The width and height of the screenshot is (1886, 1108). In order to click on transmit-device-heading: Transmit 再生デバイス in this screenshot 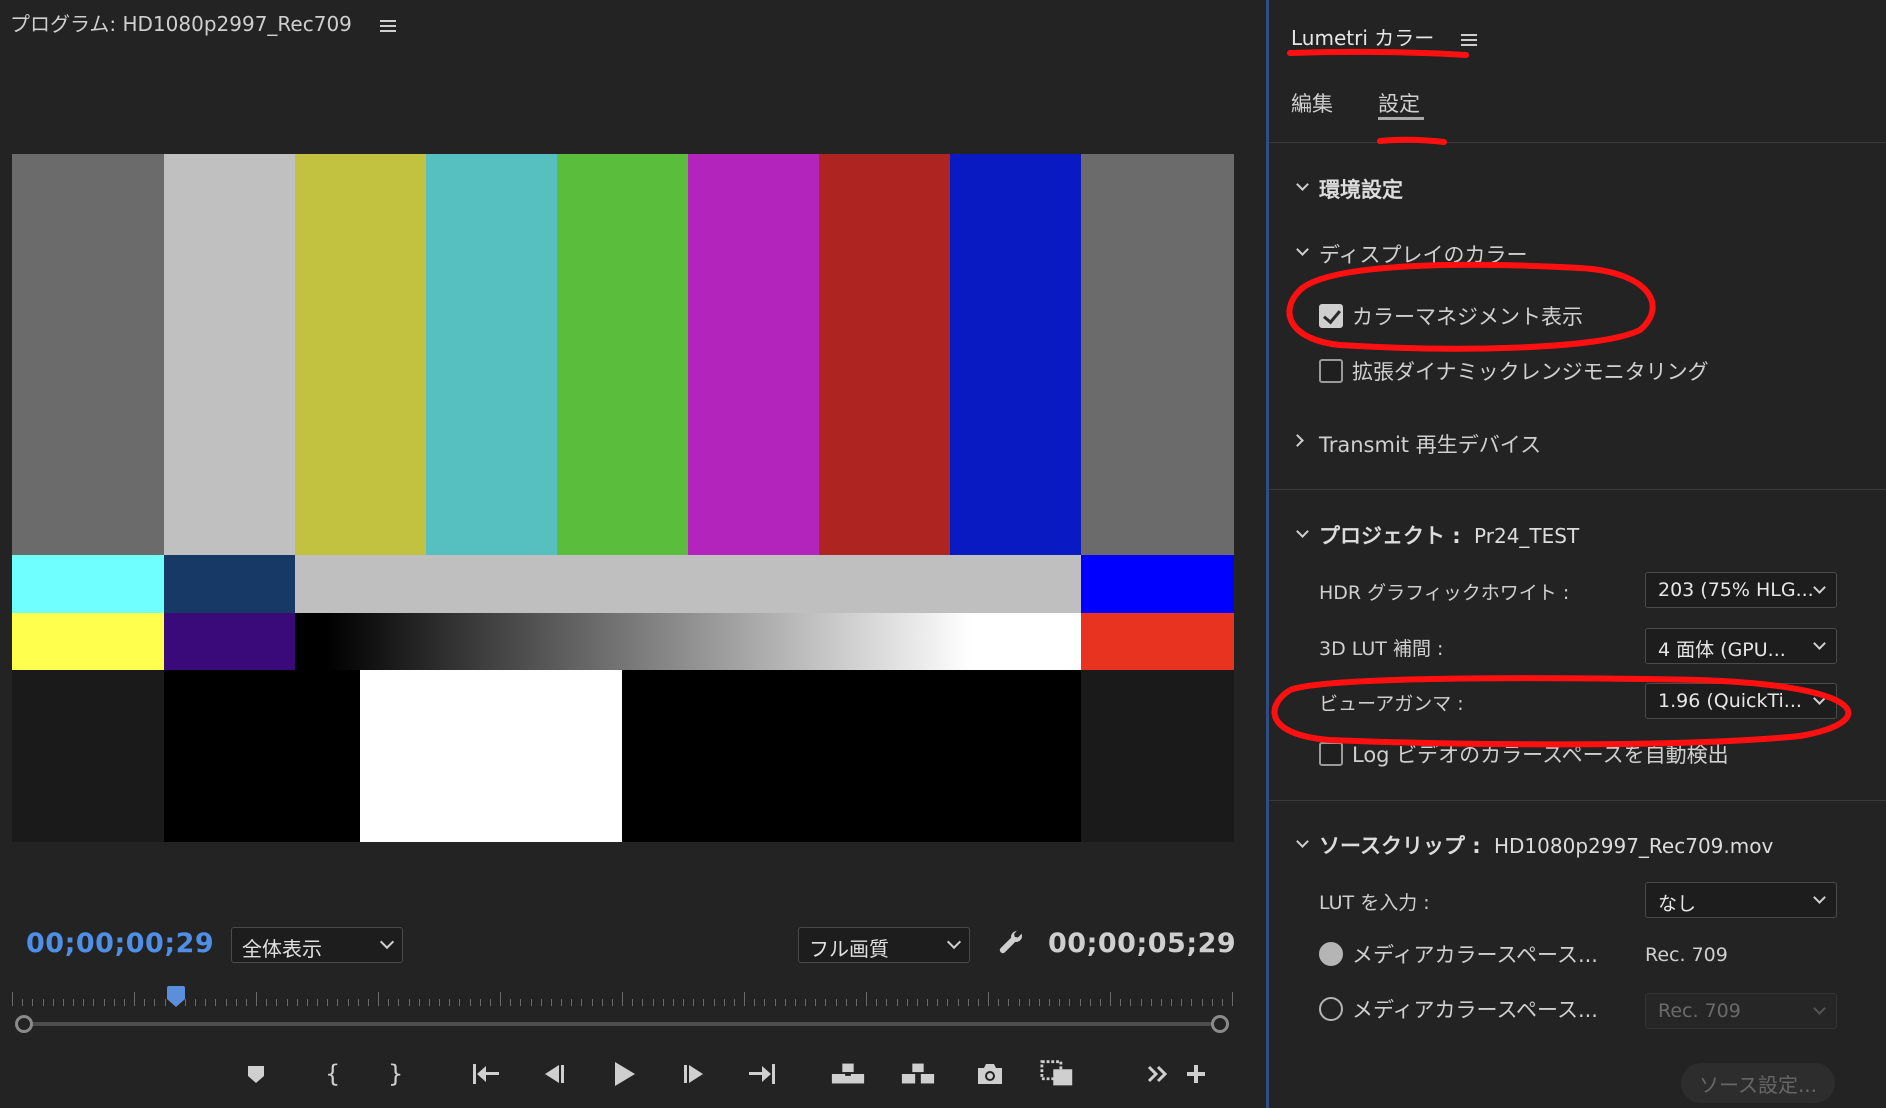, I will do `click(1430, 444)`.